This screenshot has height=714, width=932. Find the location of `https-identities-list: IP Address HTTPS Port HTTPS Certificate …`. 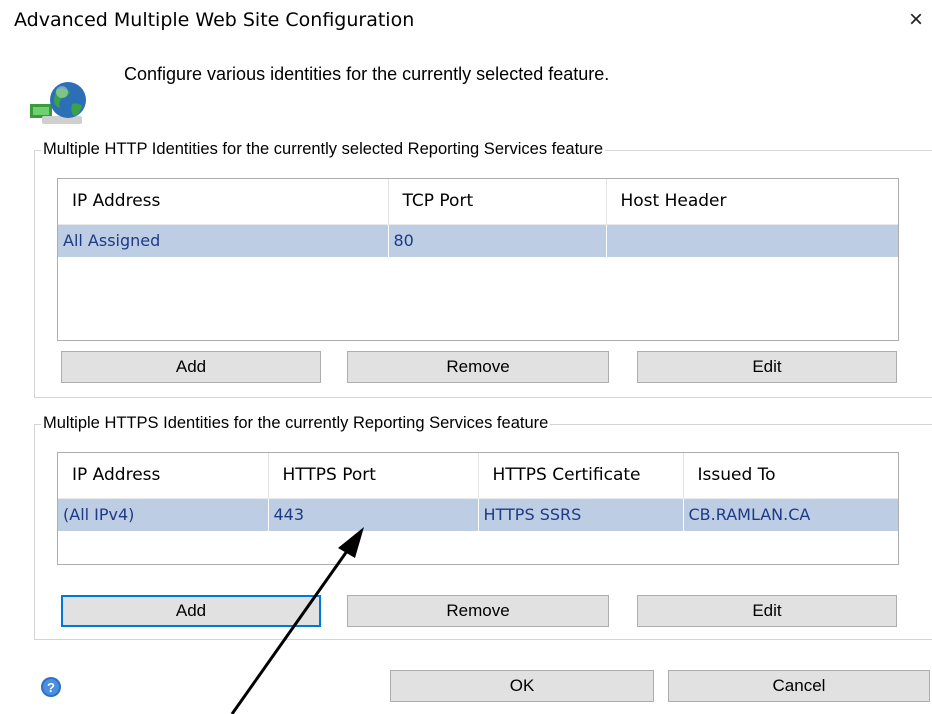

https-identities-list: IP Address HTTPS Port HTTPS Certificate … is located at coordinates (478, 508).